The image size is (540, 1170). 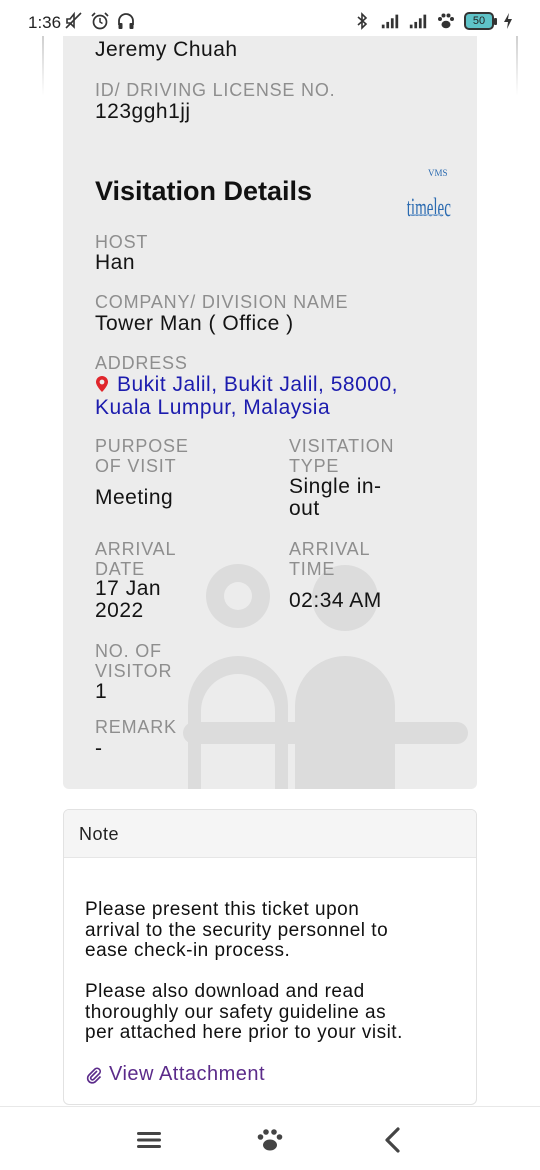 I want to click on menu-icon, so click(x=149, y=1140).